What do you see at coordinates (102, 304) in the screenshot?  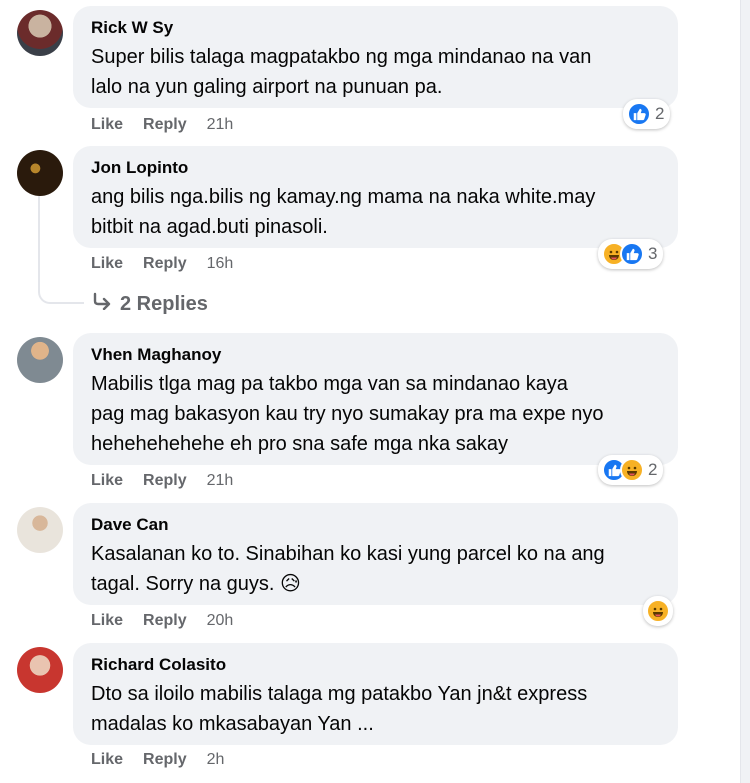 I see `reply-arrow-icon` at bounding box center [102, 304].